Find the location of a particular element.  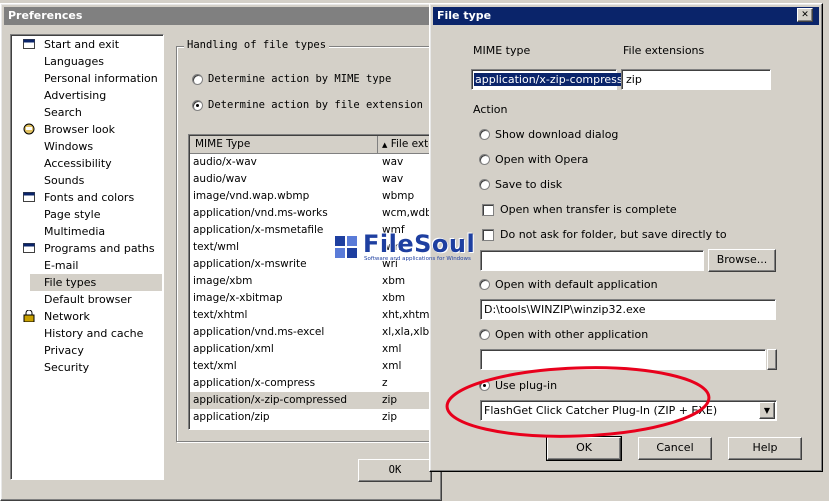

sidebar-item: Accessibility is located at coordinates (96, 163).